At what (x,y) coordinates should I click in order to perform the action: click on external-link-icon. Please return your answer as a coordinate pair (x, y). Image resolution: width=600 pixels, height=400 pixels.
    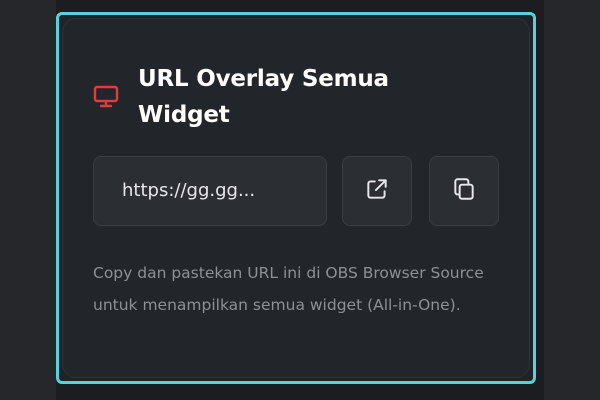
    Looking at the image, I should click on (377, 191).